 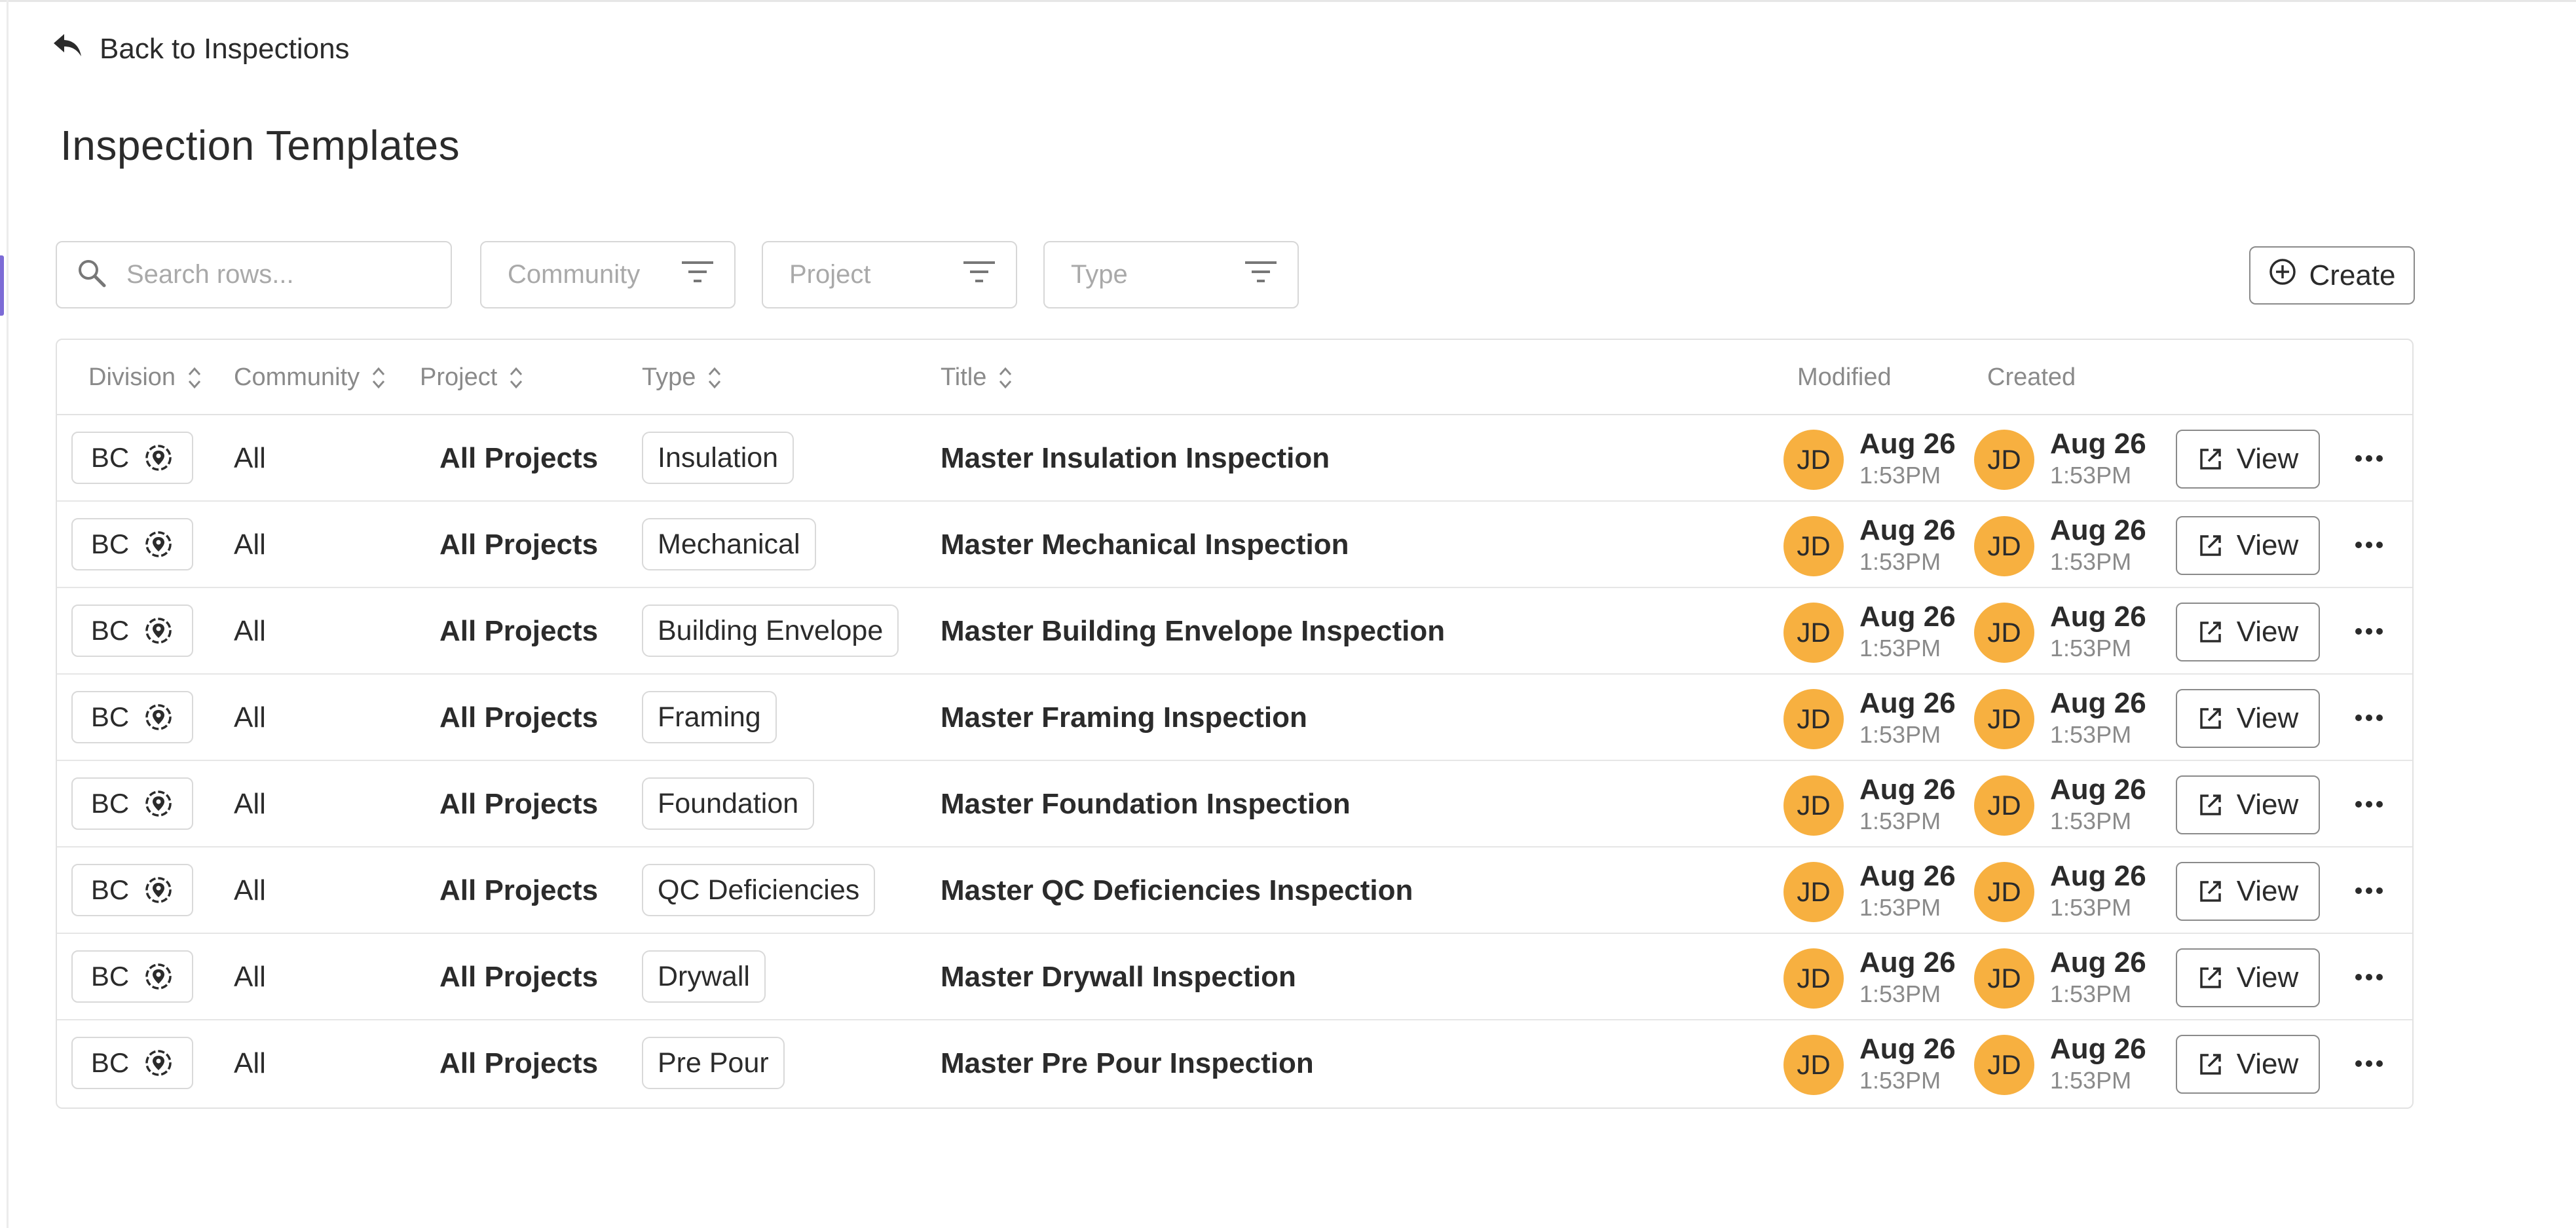 What do you see at coordinates (704, 976) in the screenshot?
I see `type-chip: Drywall` at bounding box center [704, 976].